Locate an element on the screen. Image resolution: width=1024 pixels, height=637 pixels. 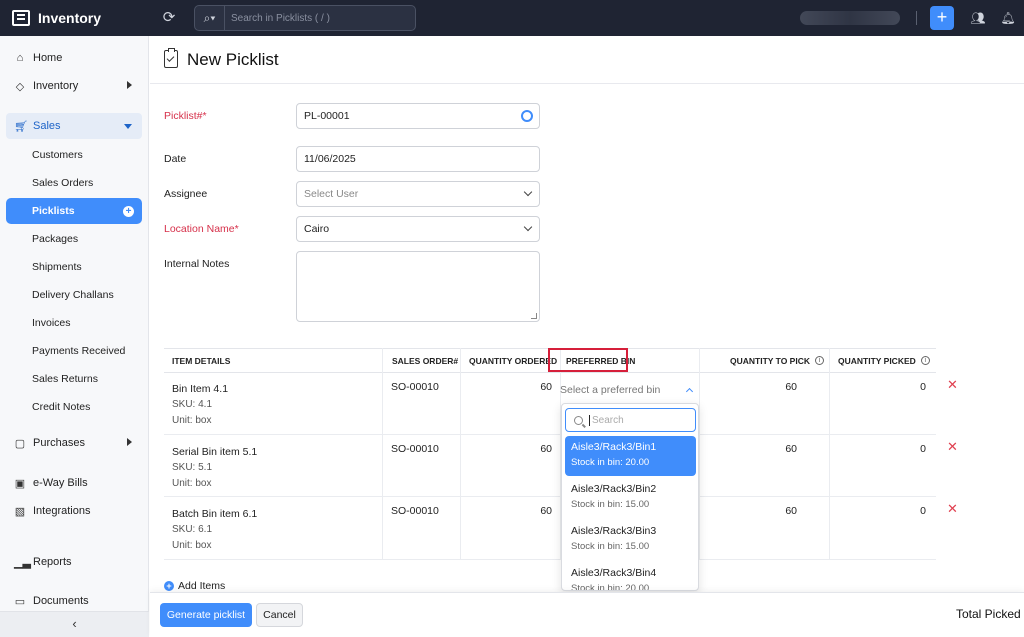
location-select: Cairo is located at coordinates (418, 229).